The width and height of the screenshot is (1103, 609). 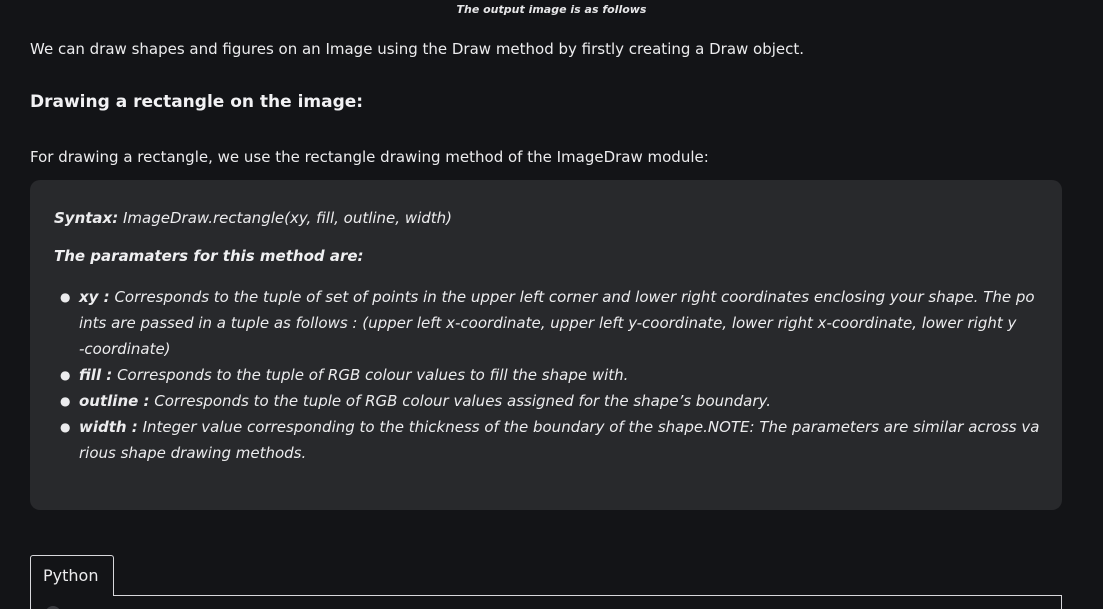 What do you see at coordinates (209, 256) in the screenshot?
I see `params-heading: The paramaters for this method are:` at bounding box center [209, 256].